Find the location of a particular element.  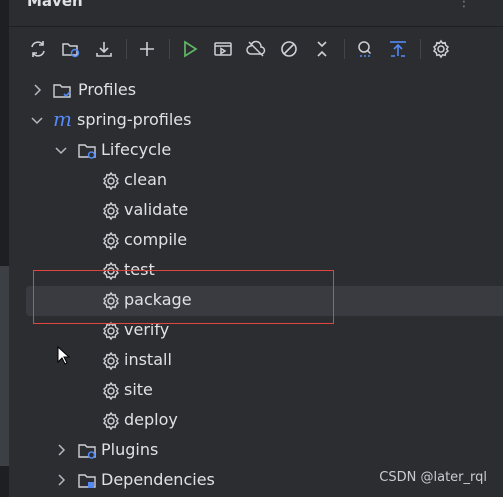

goal-label: validate is located at coordinates (156, 209).